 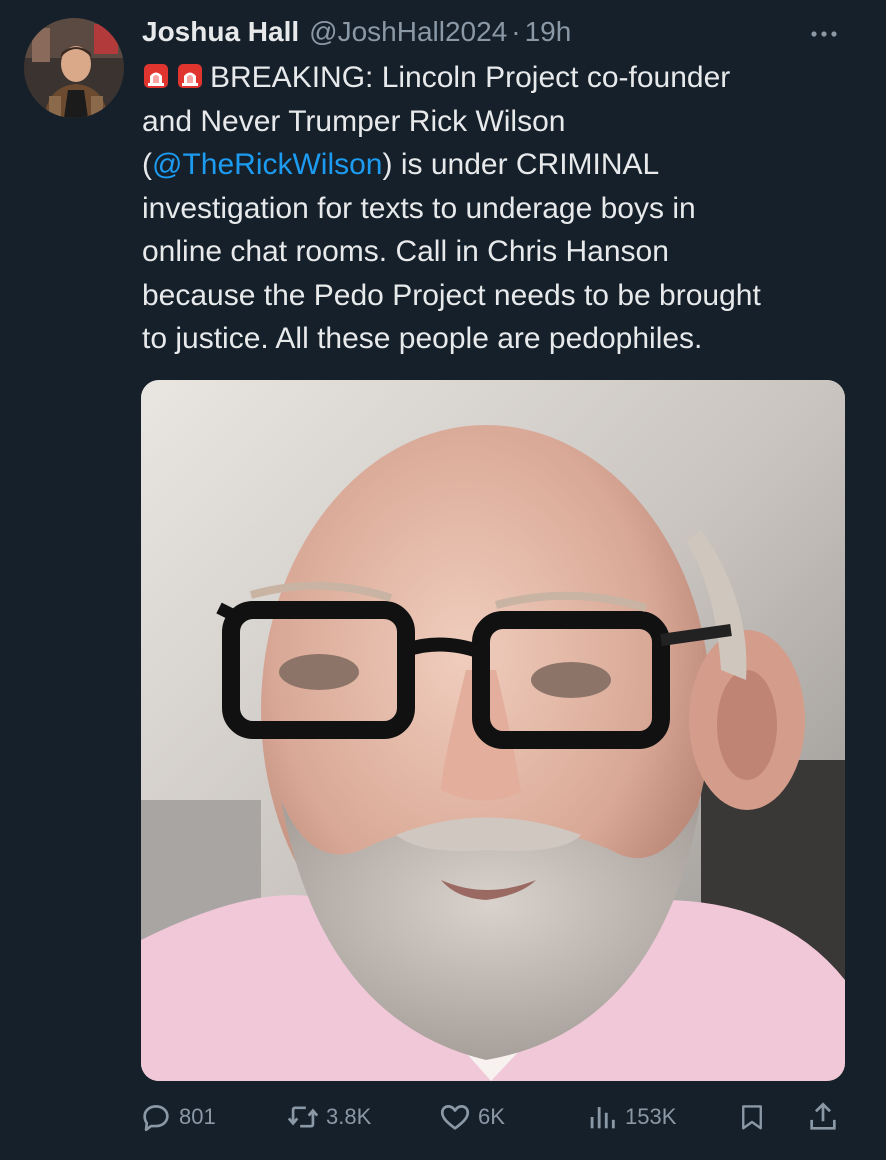 I want to click on author-avatar, so click(x=74, y=68).